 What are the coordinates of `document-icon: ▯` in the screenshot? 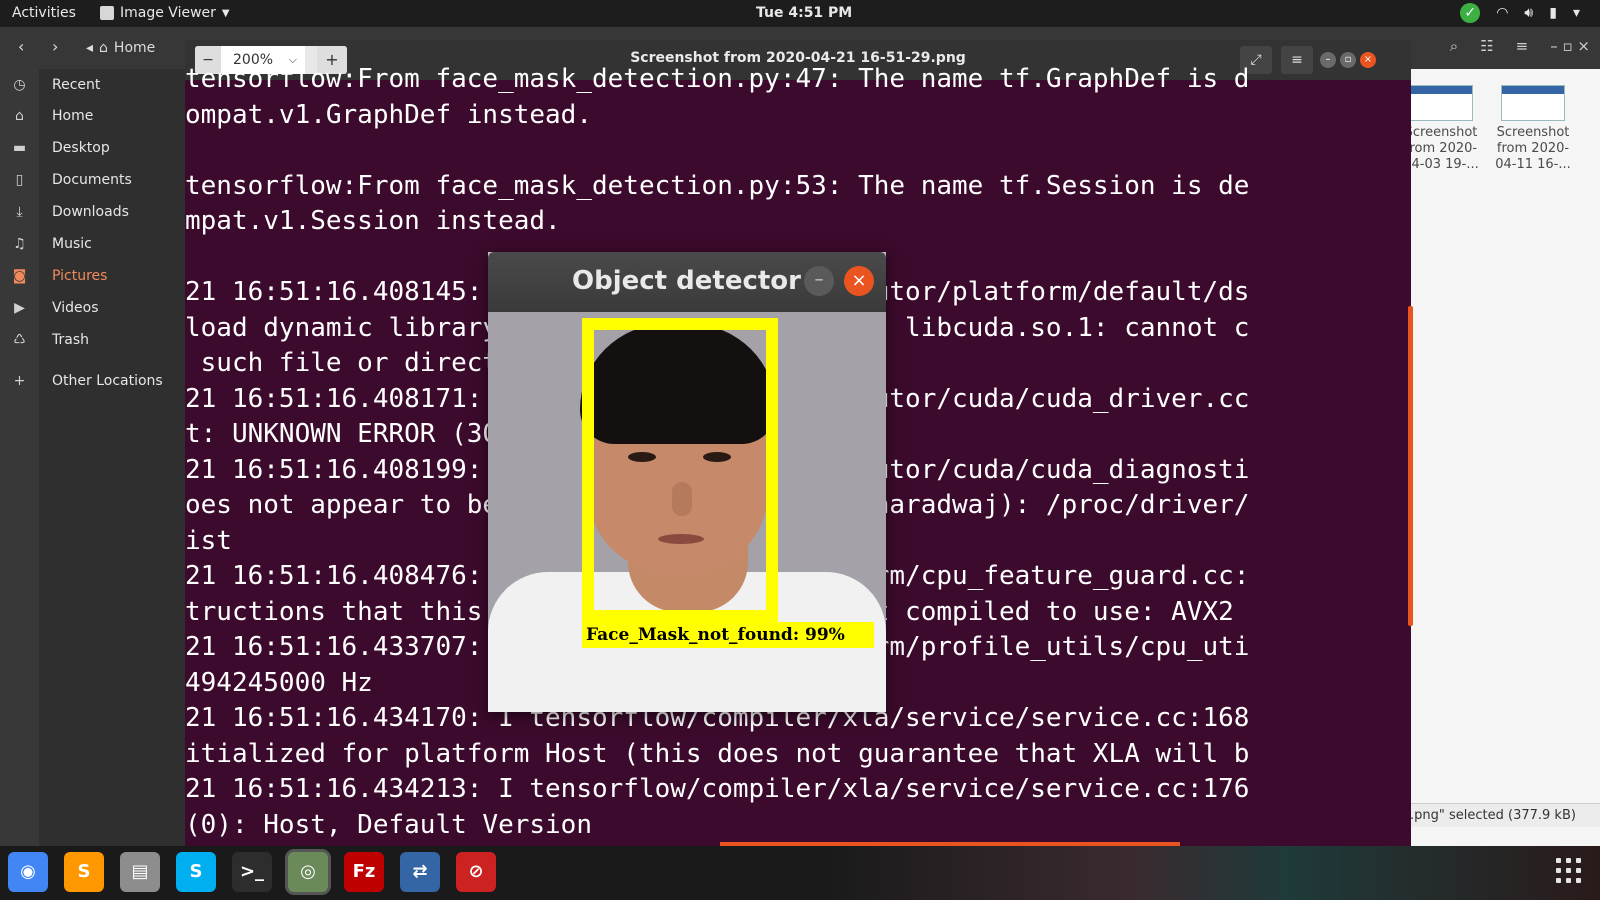 It's located at (19, 180).